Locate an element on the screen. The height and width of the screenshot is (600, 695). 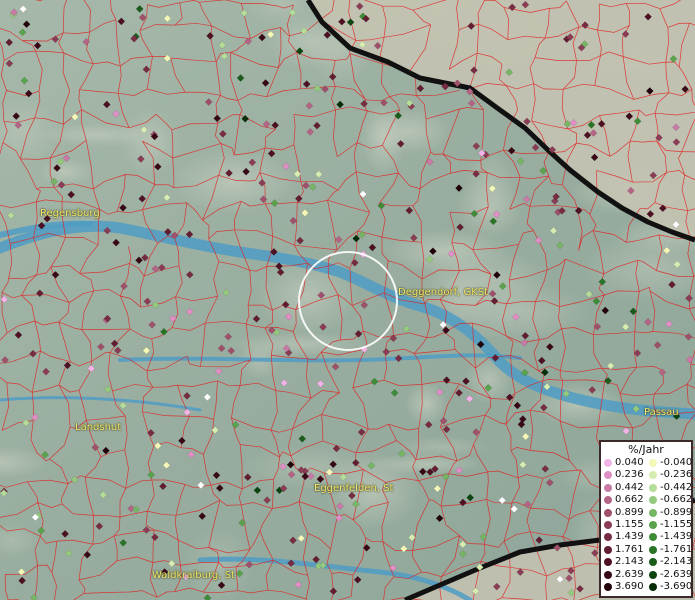
legend-value: -2.639 is located at coordinates (676, 574).